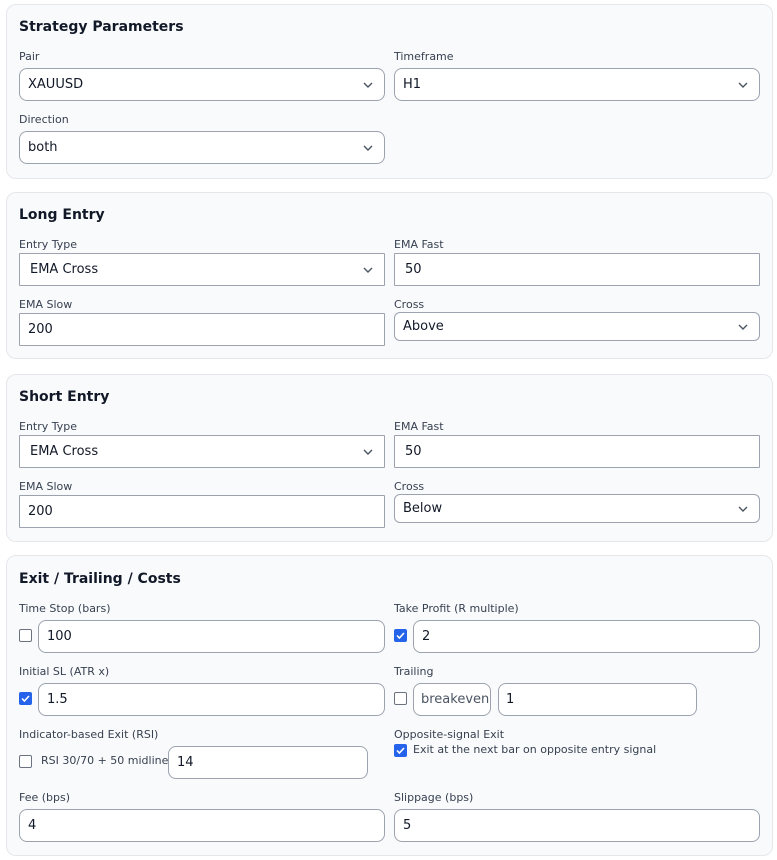 The height and width of the screenshot is (860, 777). I want to click on cross-value: Below, so click(423, 508).